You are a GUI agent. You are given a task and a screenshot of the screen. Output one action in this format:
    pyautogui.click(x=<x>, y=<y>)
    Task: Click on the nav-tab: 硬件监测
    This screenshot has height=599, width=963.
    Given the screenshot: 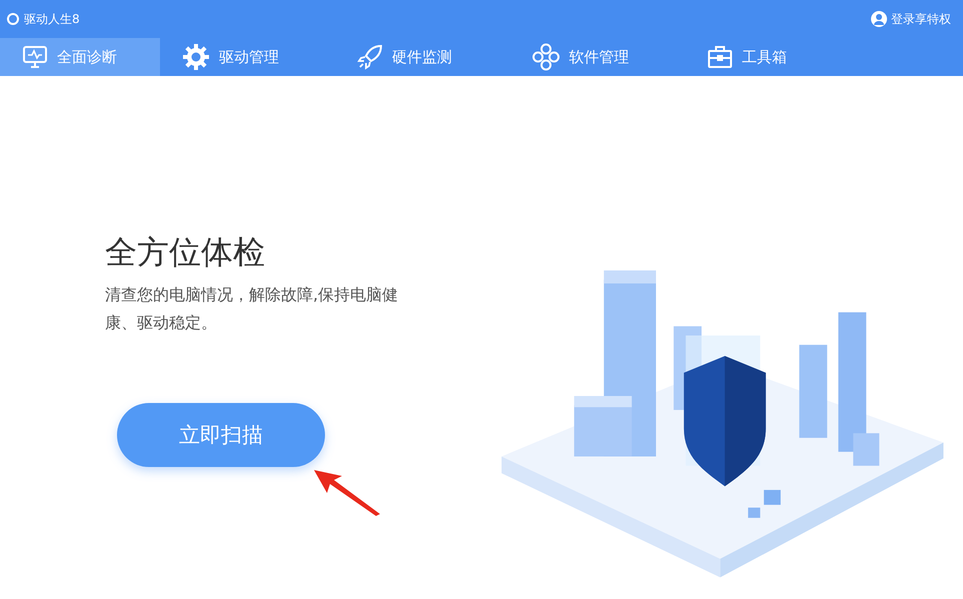 What is the action you would take?
    pyautogui.click(x=422, y=57)
    